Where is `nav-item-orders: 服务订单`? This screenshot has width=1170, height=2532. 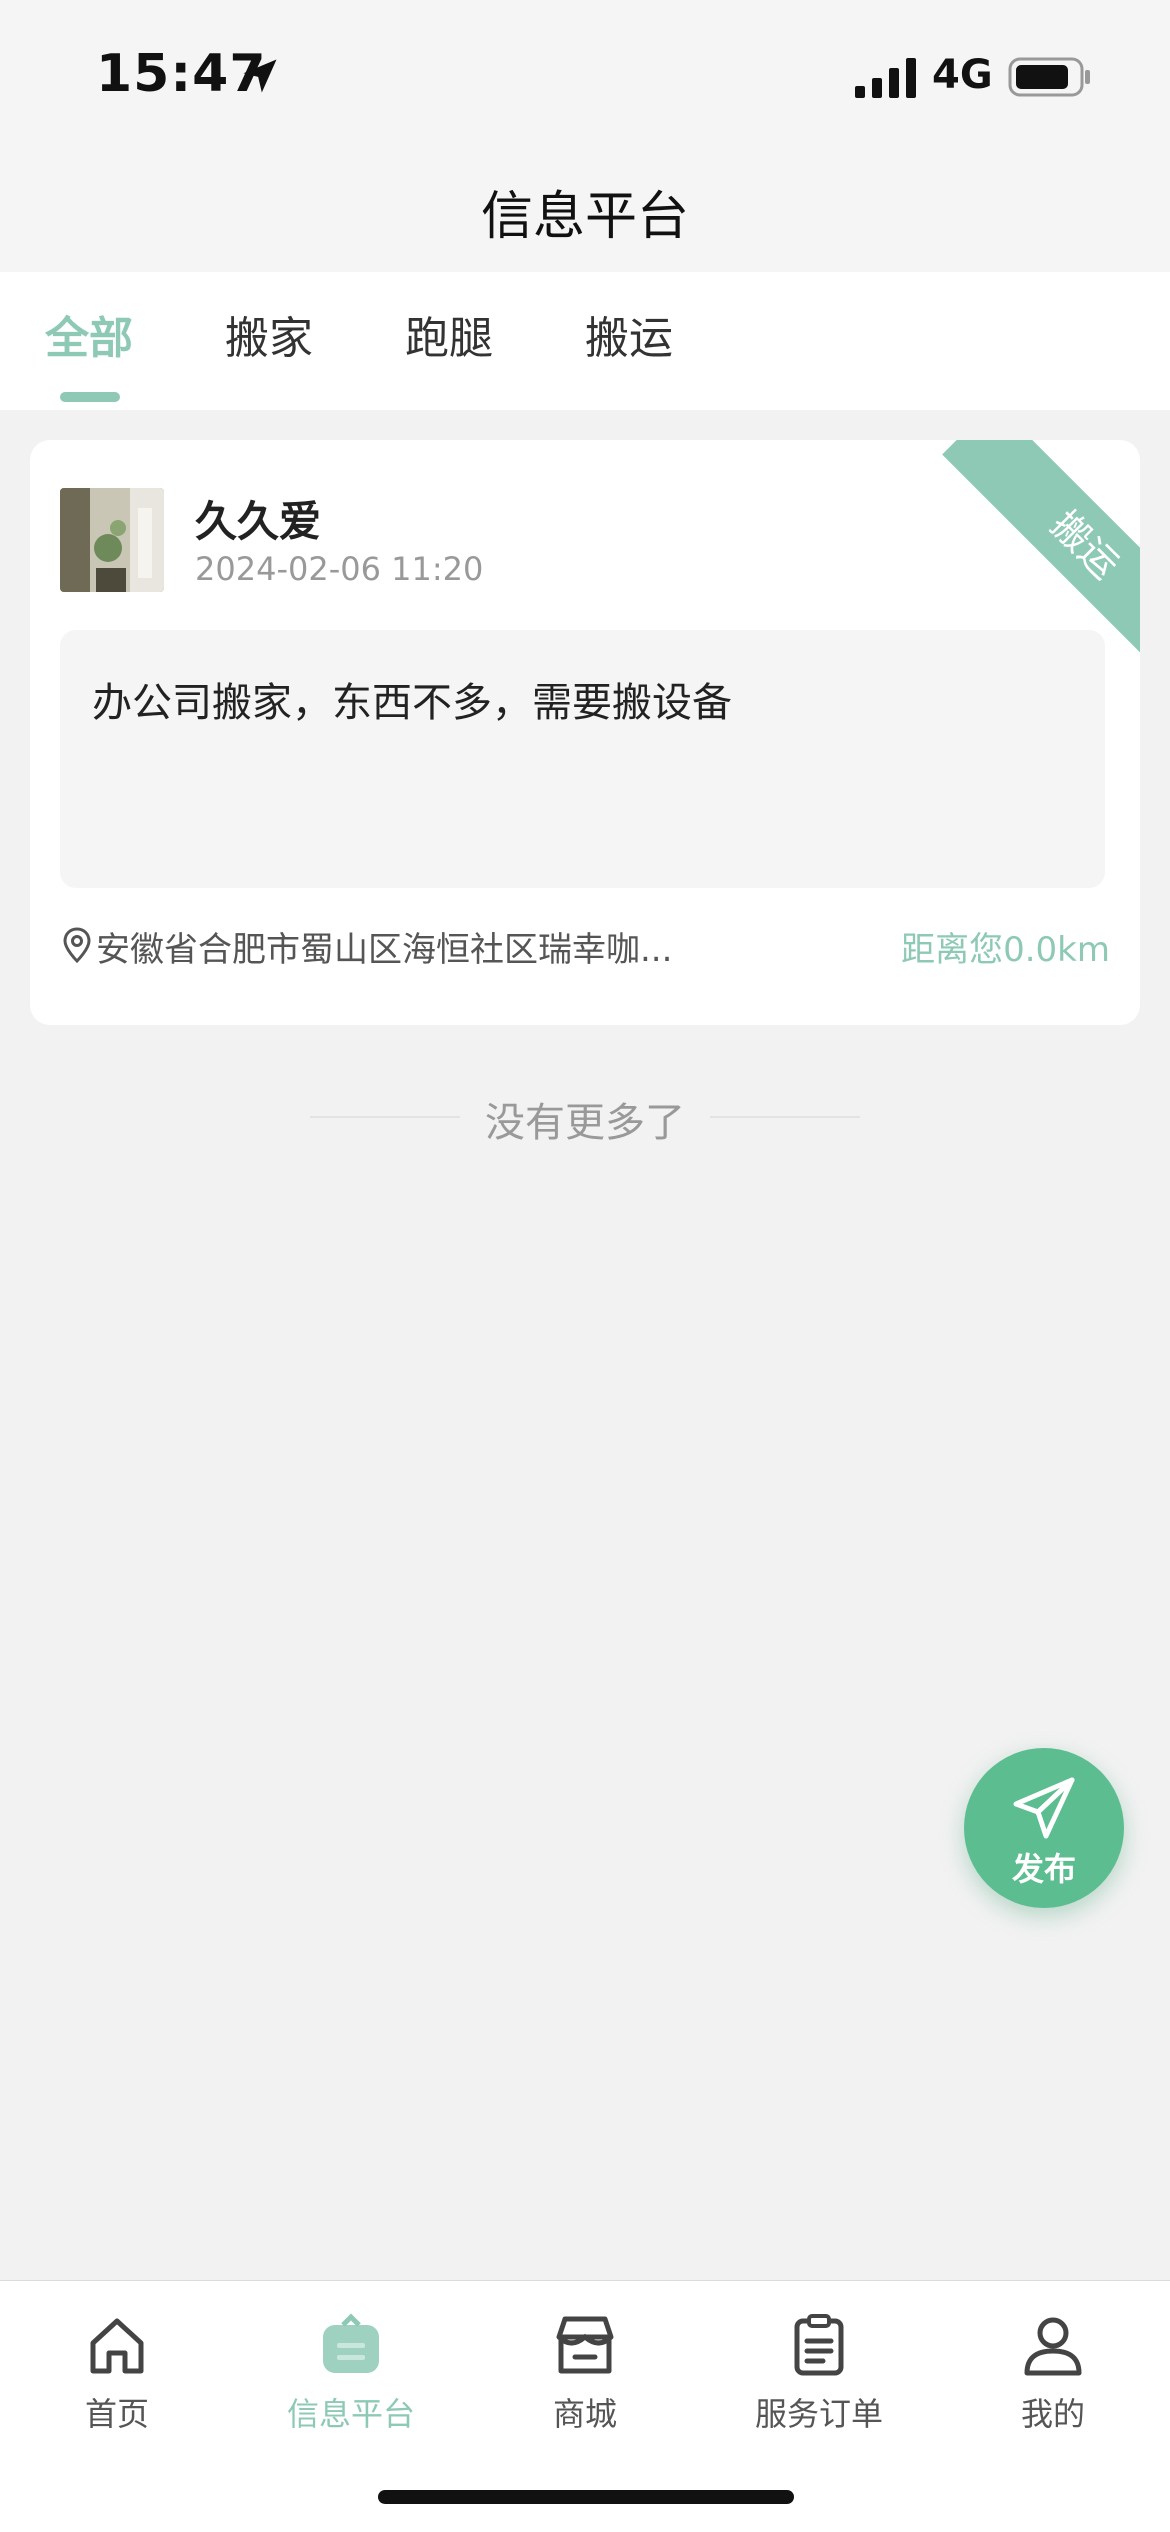
nav-item-orders: 服务订单 is located at coordinates (819, 2373).